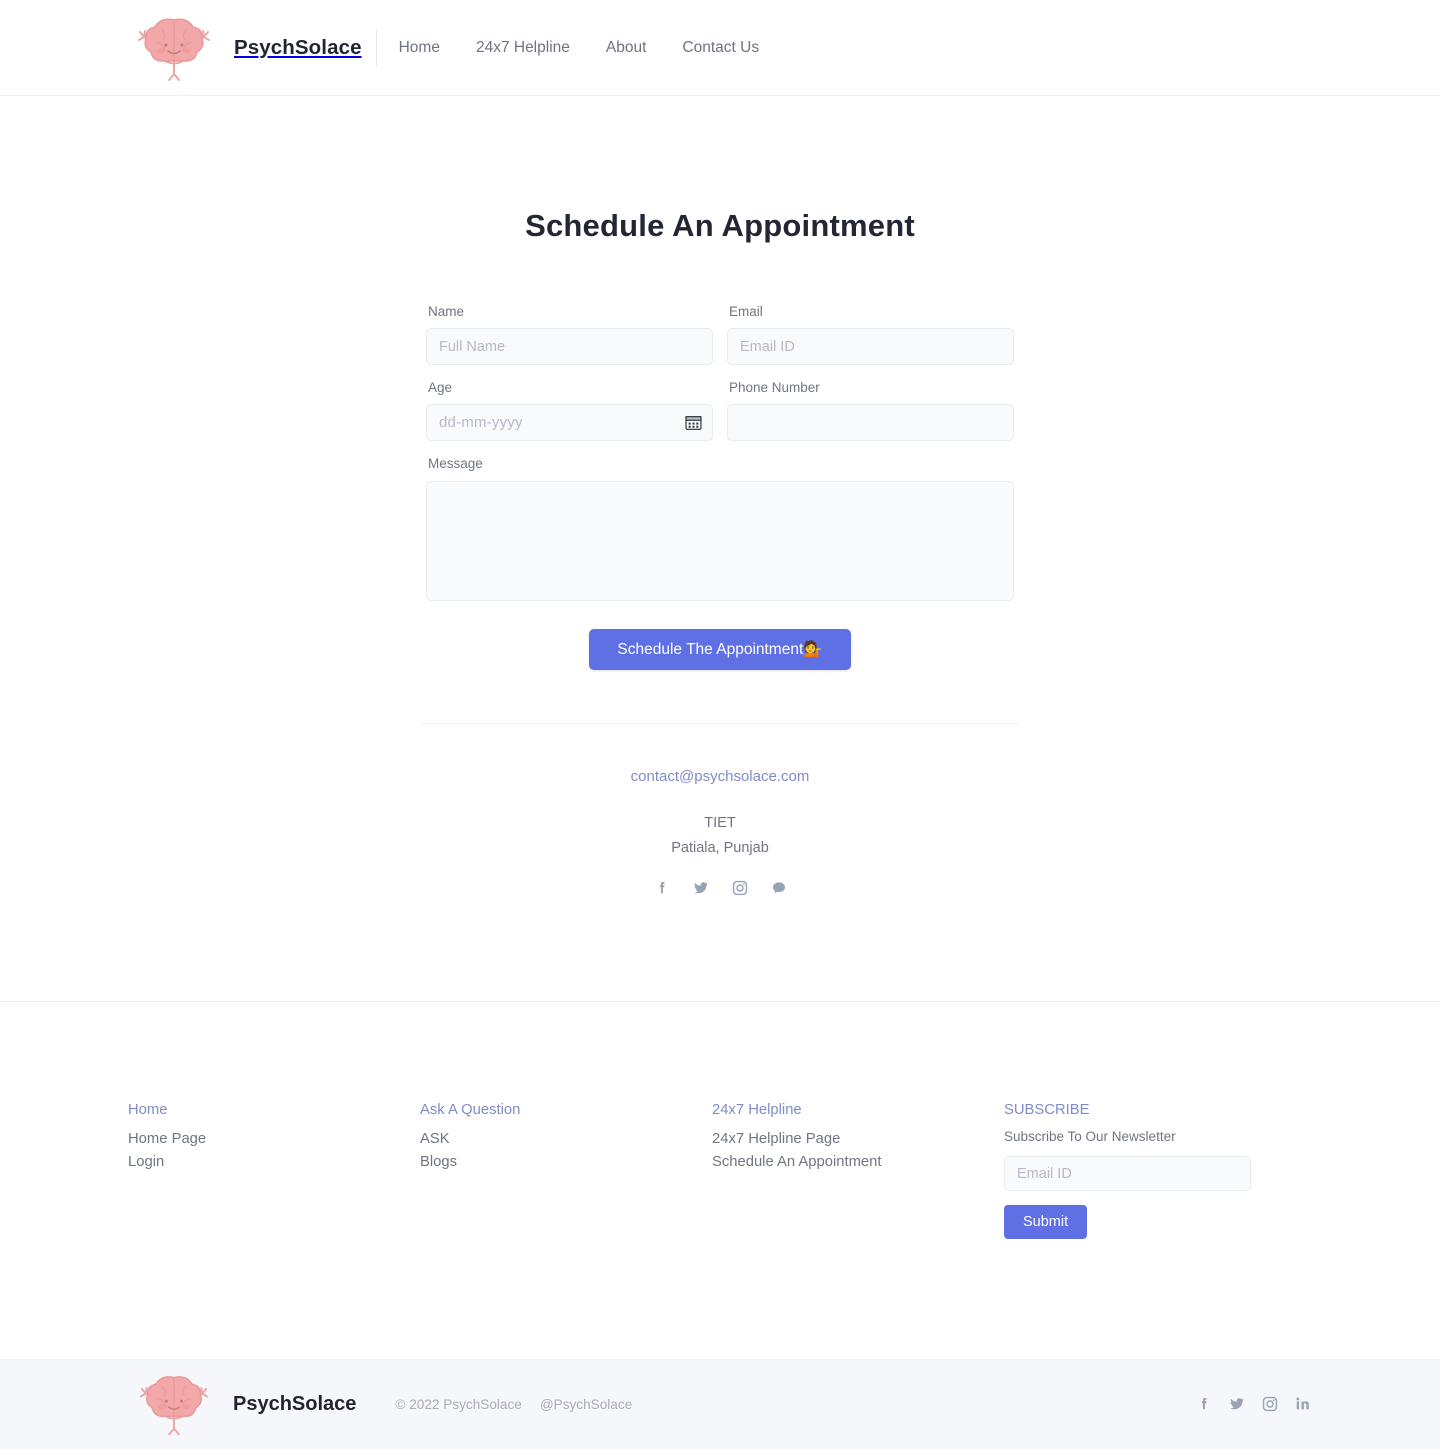  Describe the element at coordinates (1046, 1222) in the screenshot. I see `newsletter-submit-button: Submit` at that location.